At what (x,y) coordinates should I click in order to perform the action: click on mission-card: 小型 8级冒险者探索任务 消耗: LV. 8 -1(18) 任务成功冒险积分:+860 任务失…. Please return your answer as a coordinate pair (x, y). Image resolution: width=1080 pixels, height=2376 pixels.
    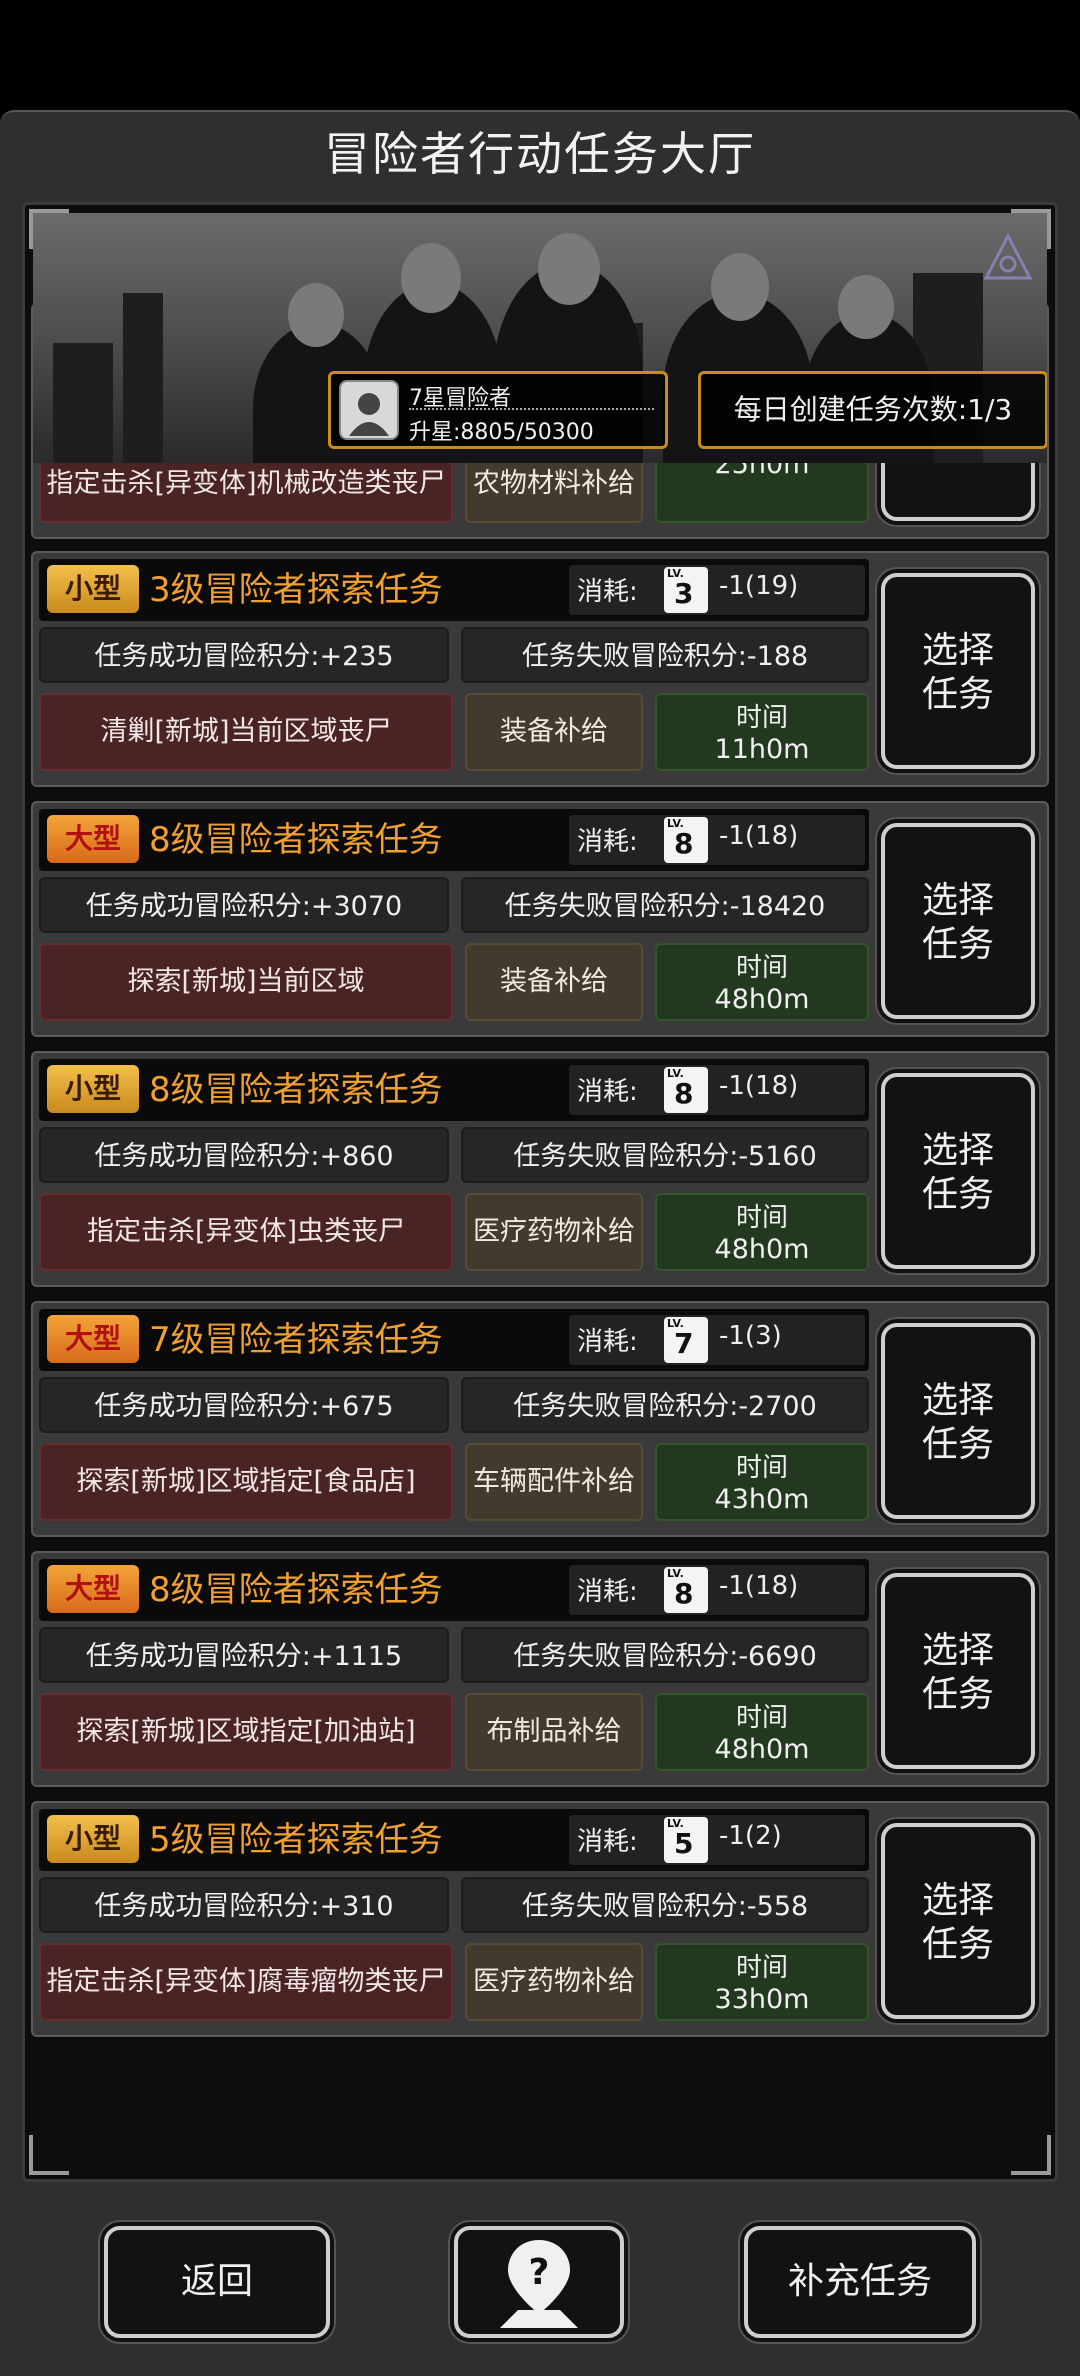
    Looking at the image, I should click on (540, 1169).